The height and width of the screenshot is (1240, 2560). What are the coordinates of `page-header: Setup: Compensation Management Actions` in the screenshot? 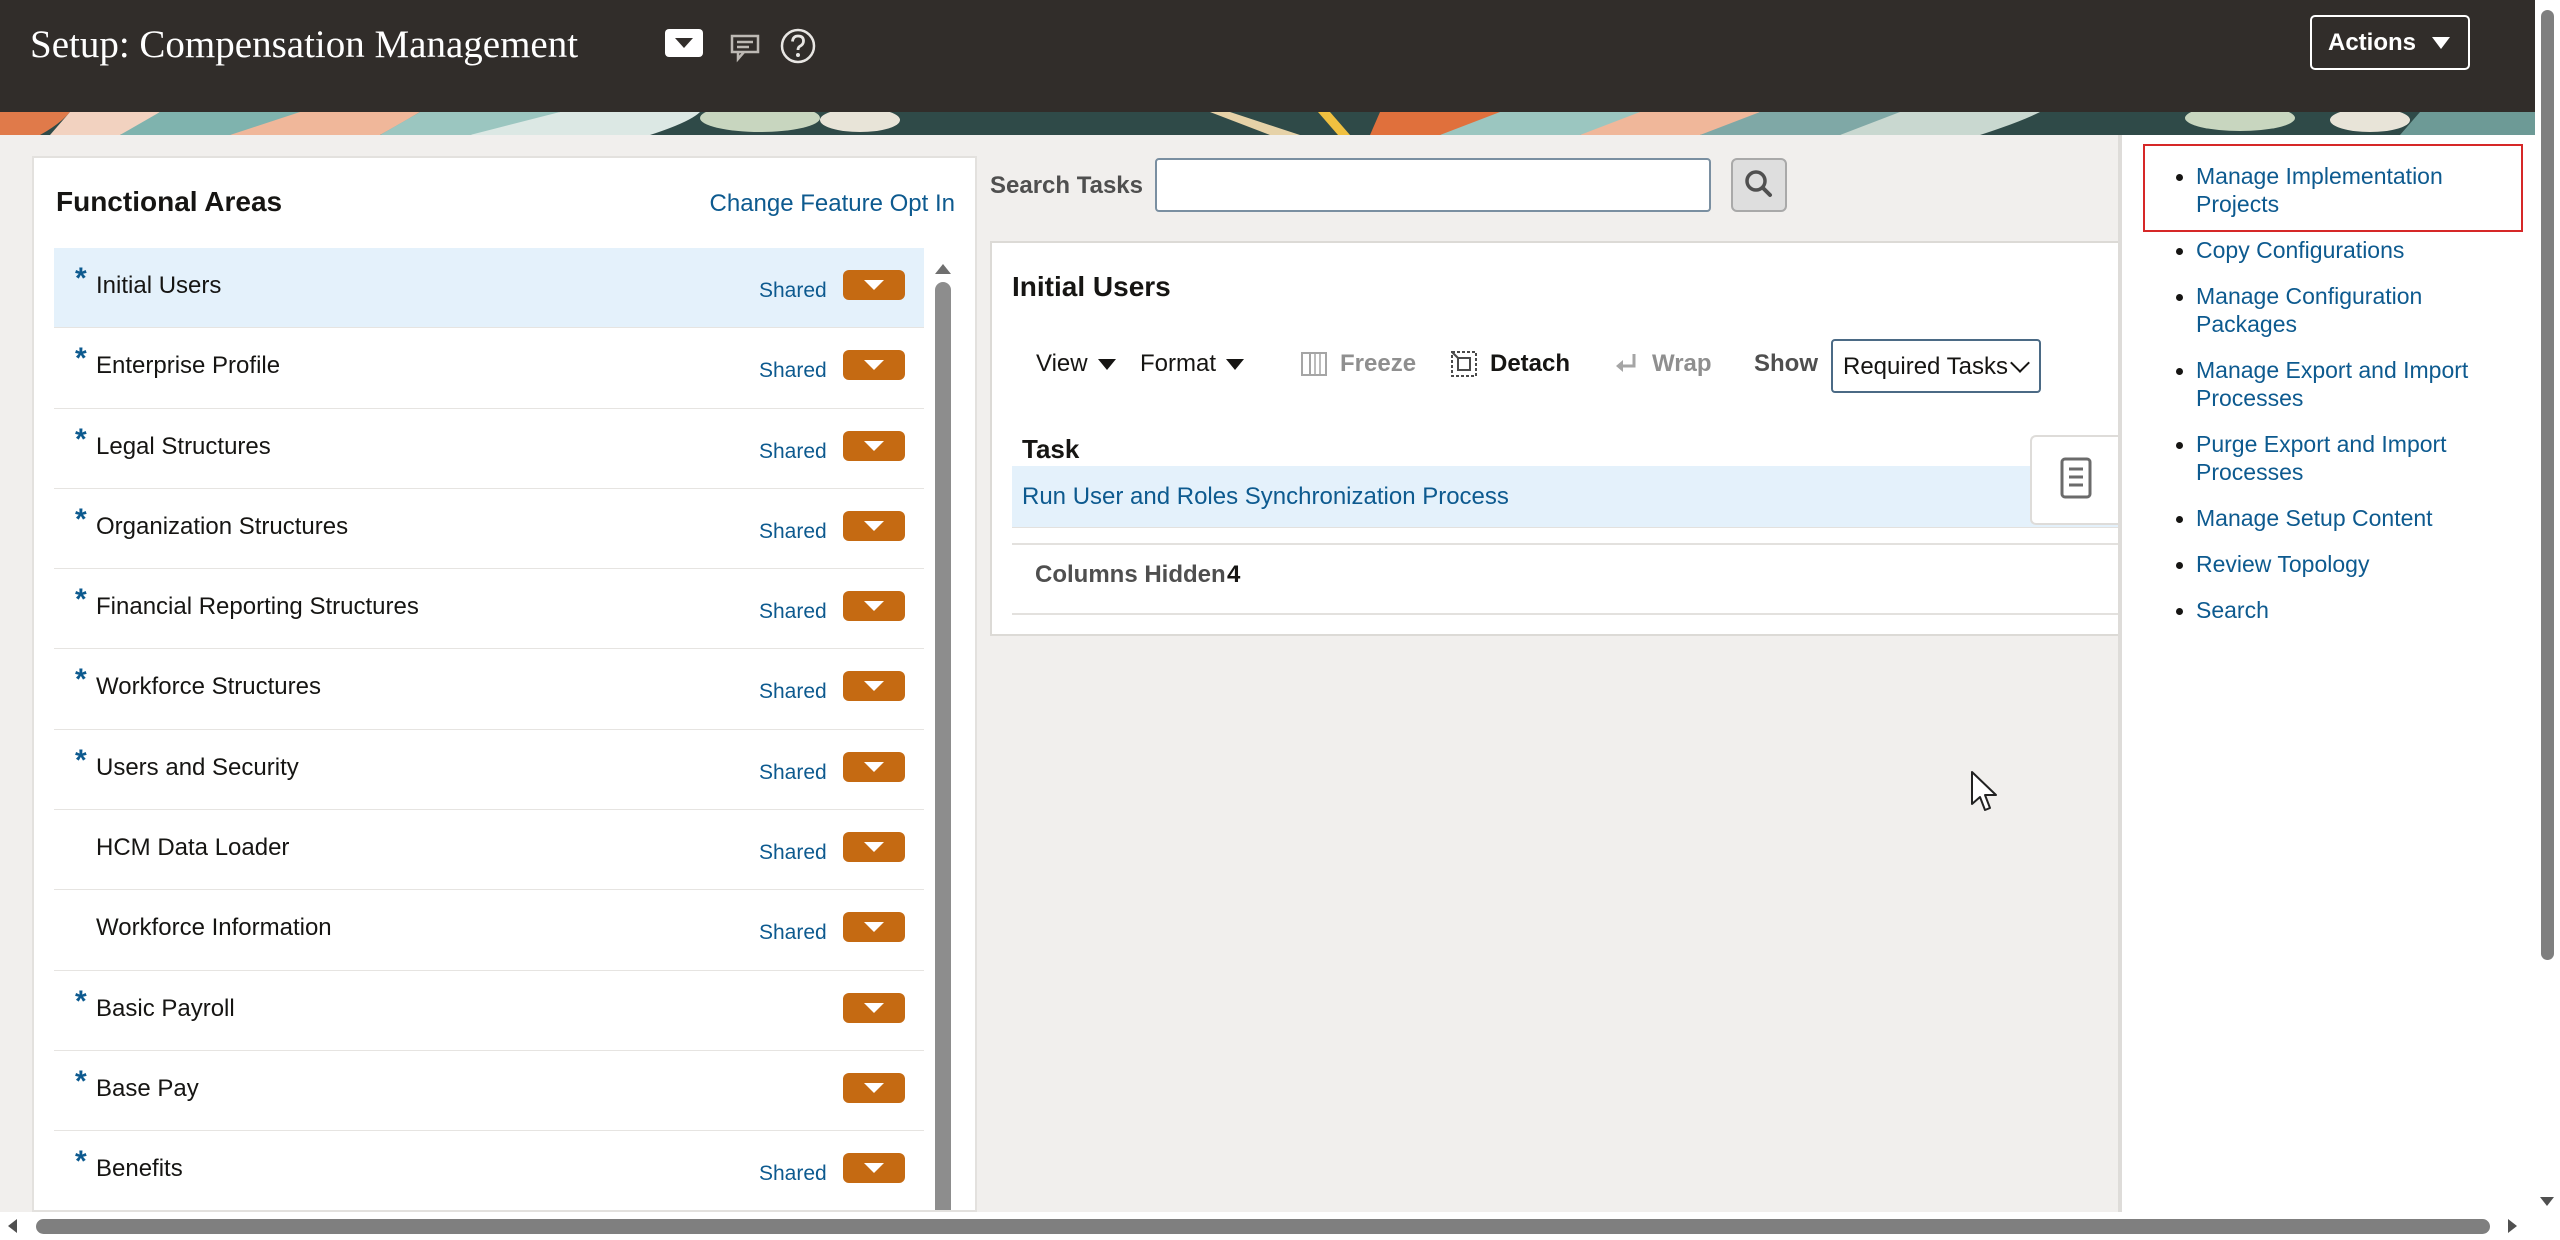 It's located at (1280, 56).